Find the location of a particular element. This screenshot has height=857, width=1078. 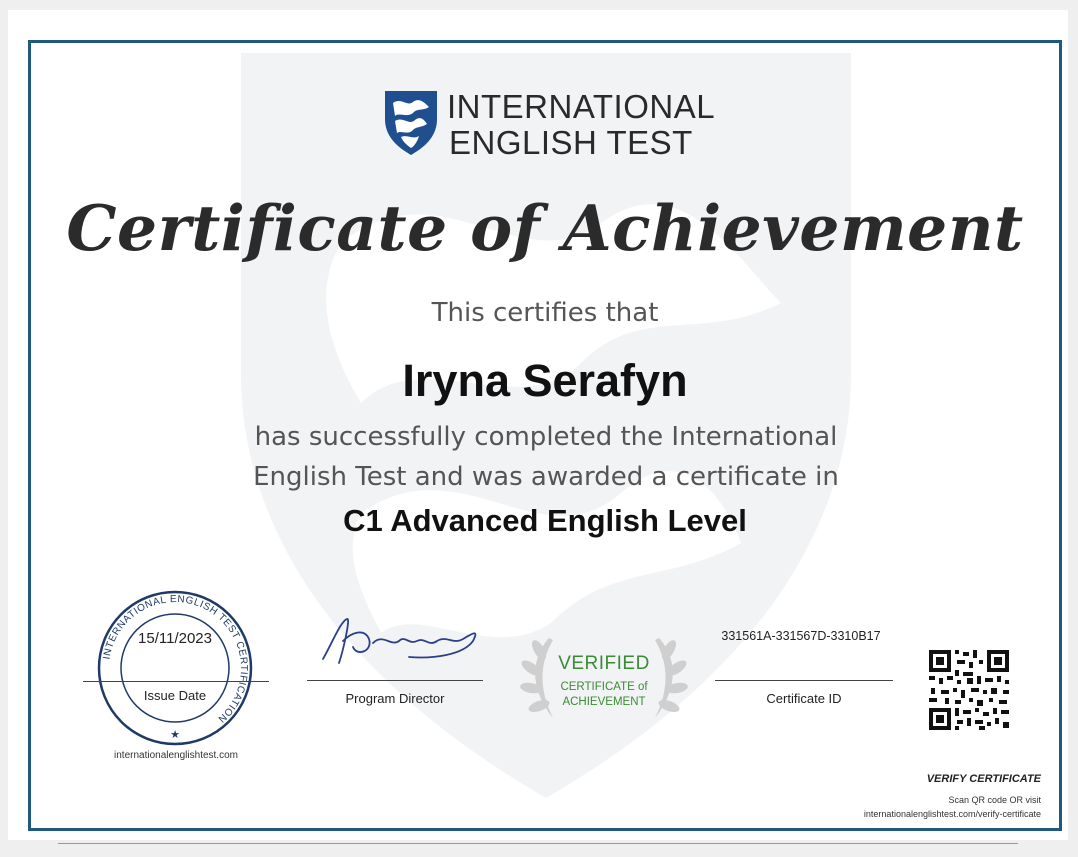

logo: INTERNATIONAL ENGLISH TEST is located at coordinates (563, 125).